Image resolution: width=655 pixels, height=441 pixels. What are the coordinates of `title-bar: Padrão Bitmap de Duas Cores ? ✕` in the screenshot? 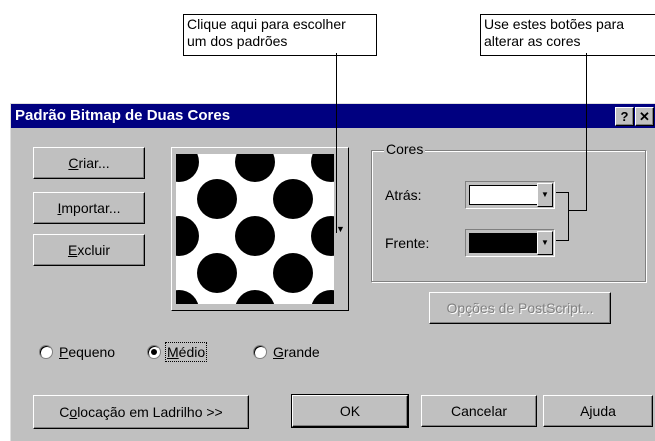 It's located at (333, 116).